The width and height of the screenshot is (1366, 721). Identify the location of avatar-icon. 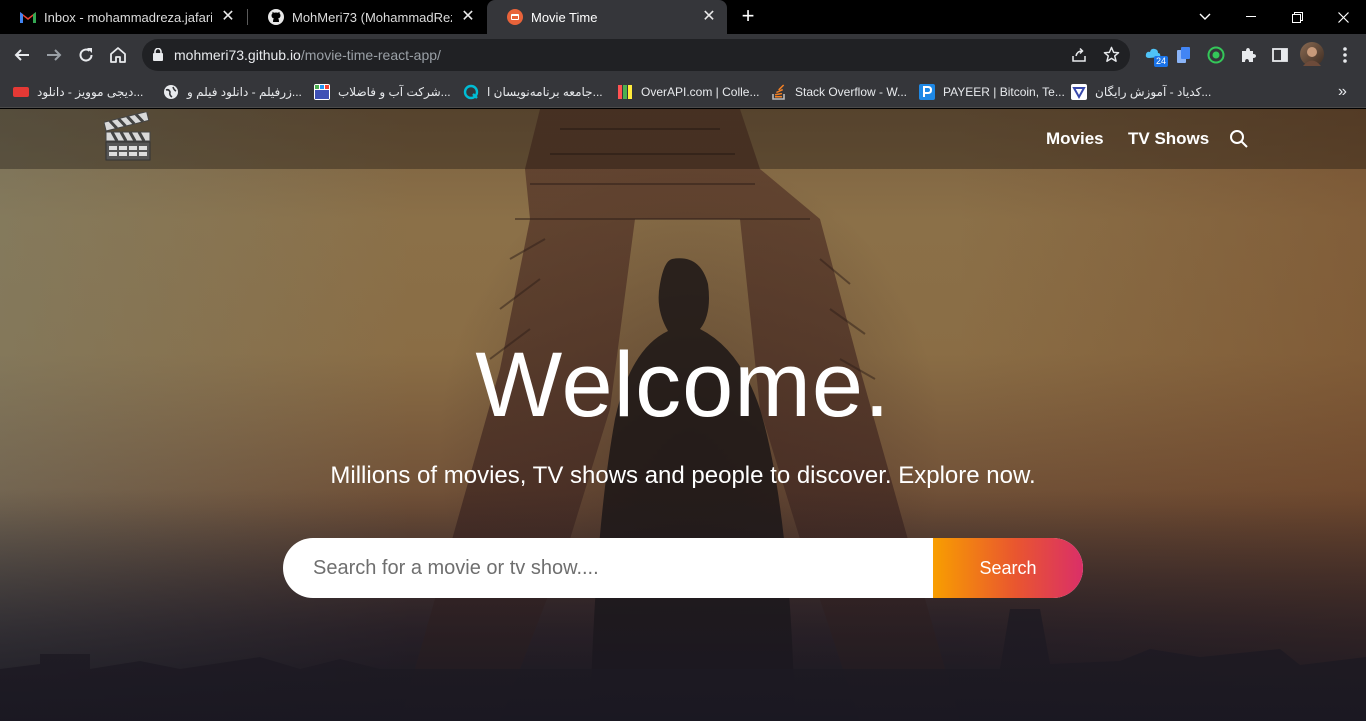
(1312, 56).